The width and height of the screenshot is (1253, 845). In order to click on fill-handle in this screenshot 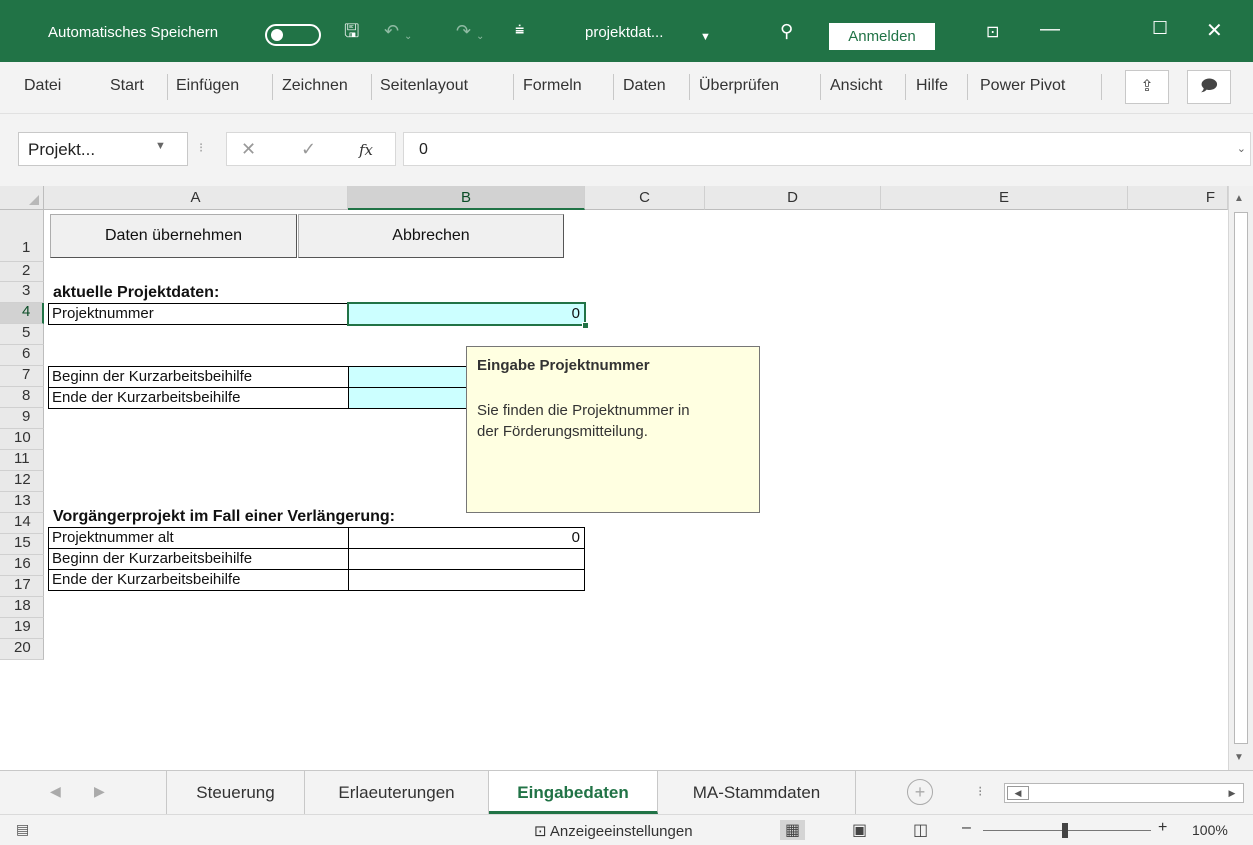, I will do `click(585, 325)`.